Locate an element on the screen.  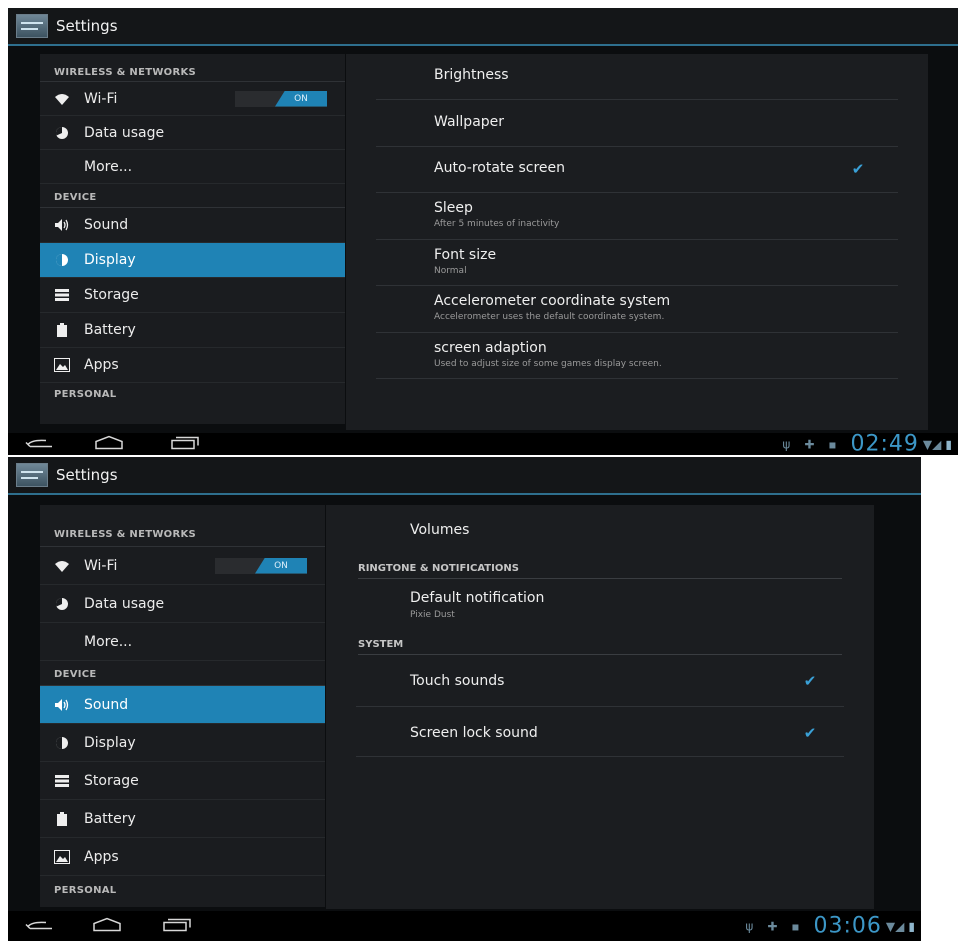
pref-title: Wallpaper is located at coordinates (469, 122).